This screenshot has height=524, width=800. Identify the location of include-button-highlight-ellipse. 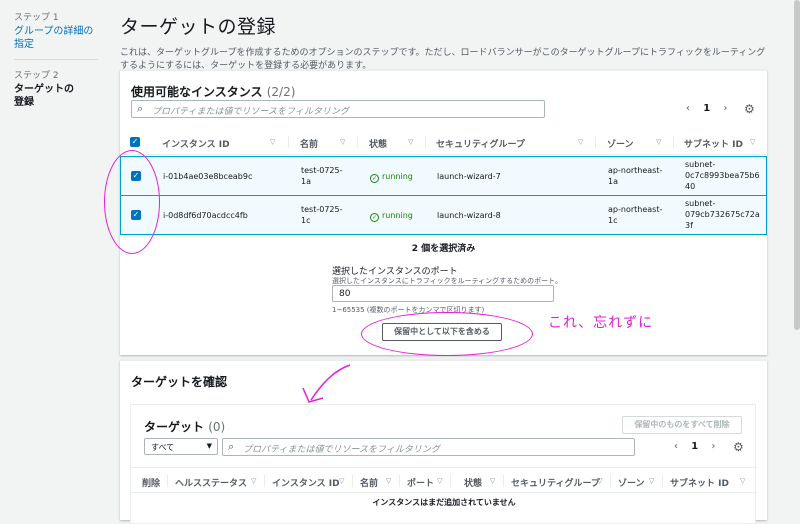
(447, 334).